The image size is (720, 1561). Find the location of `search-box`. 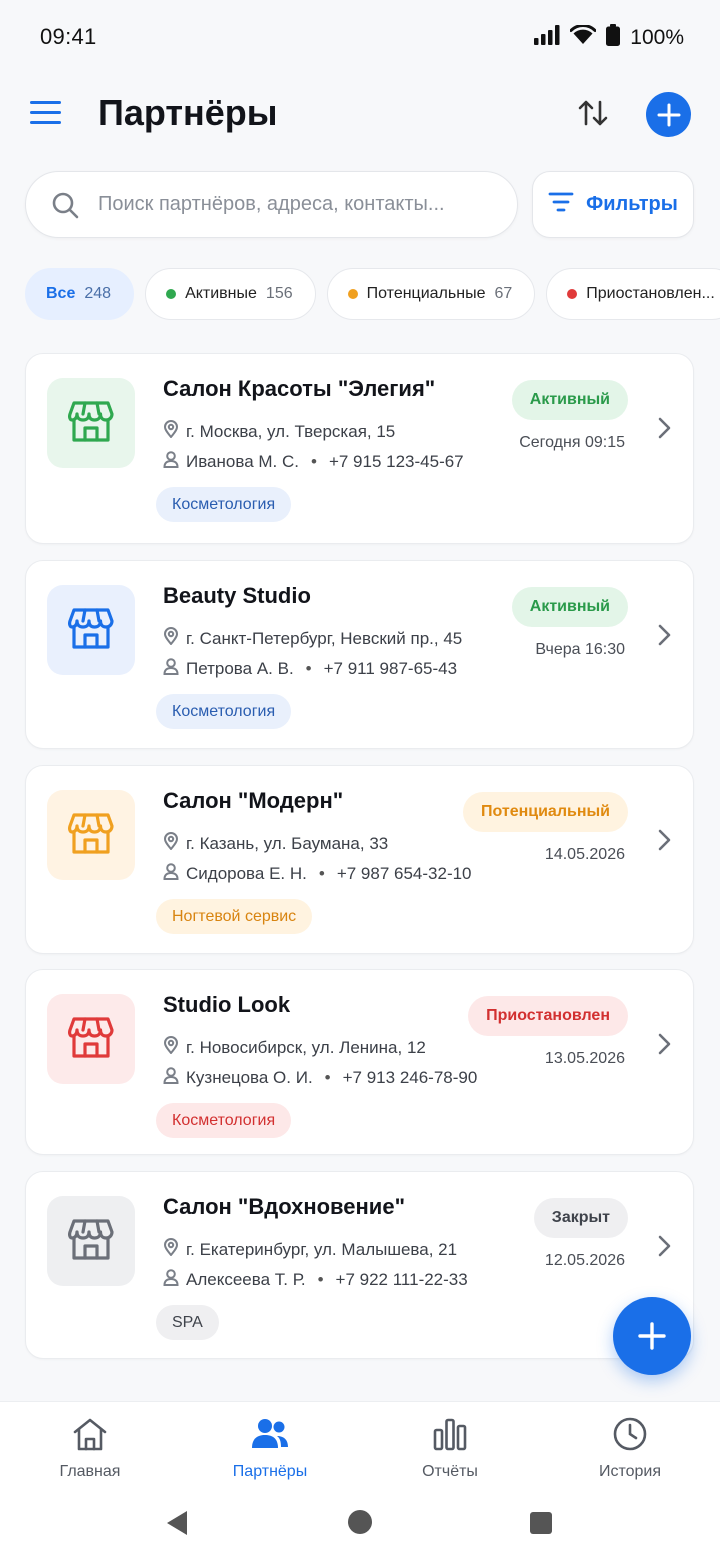

search-box is located at coordinates (271, 204).